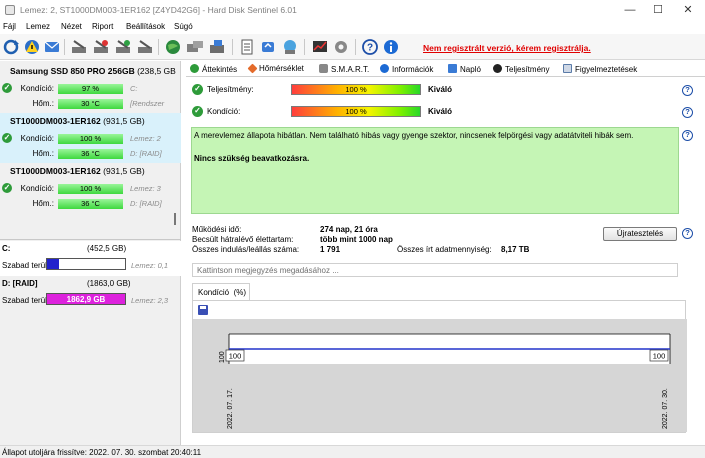 The image size is (705, 458). I want to click on start-stop-label: Összes indulás/leállás száma:, so click(246, 249).